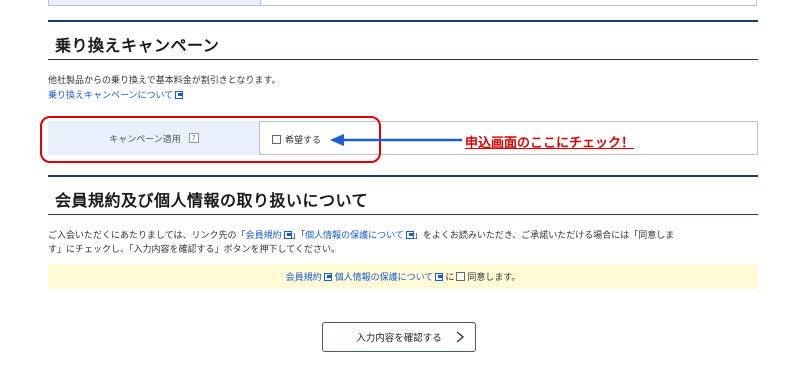 Image resolution: width=800 pixels, height=365 pixels. I want to click on confirm-button: 入力内容を確認する, so click(399, 337).